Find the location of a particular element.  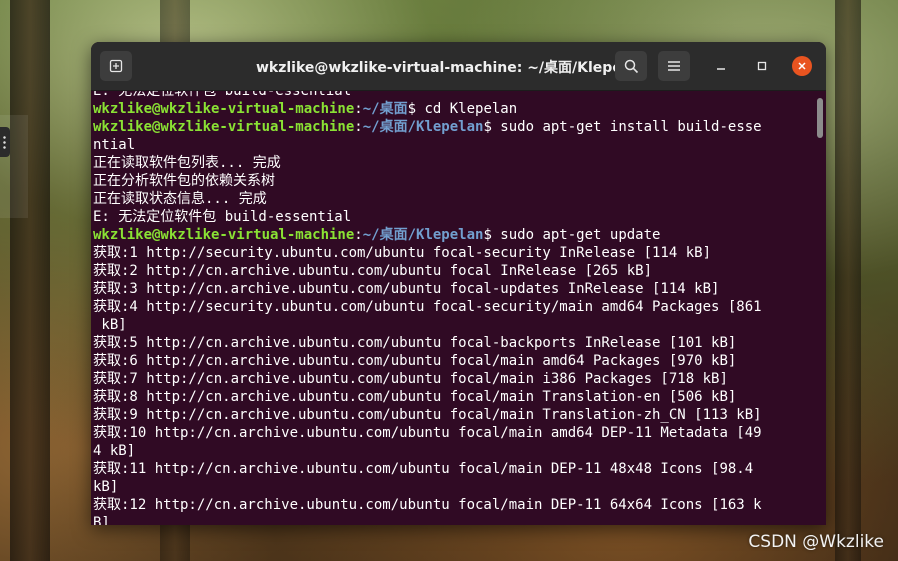

output-line: 4 kB] is located at coordinates (427, 451).